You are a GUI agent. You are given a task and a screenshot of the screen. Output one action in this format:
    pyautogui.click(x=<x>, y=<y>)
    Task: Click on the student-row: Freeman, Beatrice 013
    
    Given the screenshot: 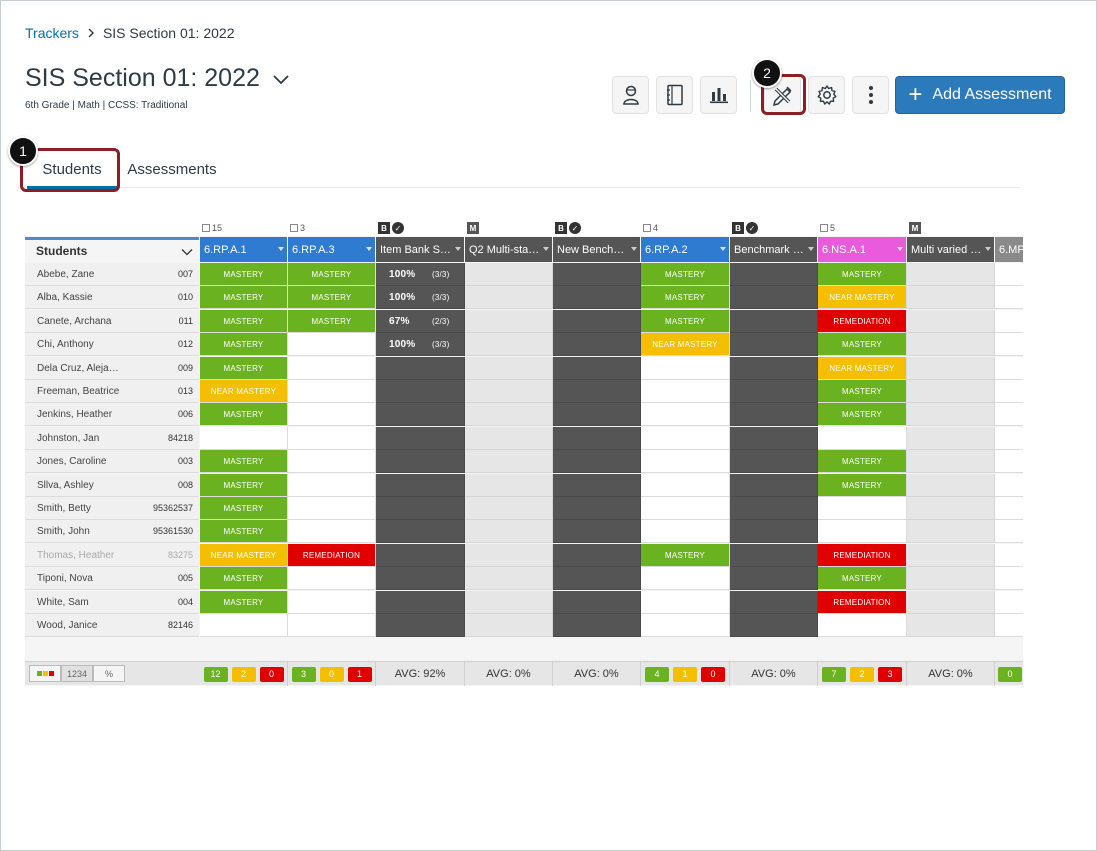 What is the action you would take?
    pyautogui.click(x=112, y=391)
    